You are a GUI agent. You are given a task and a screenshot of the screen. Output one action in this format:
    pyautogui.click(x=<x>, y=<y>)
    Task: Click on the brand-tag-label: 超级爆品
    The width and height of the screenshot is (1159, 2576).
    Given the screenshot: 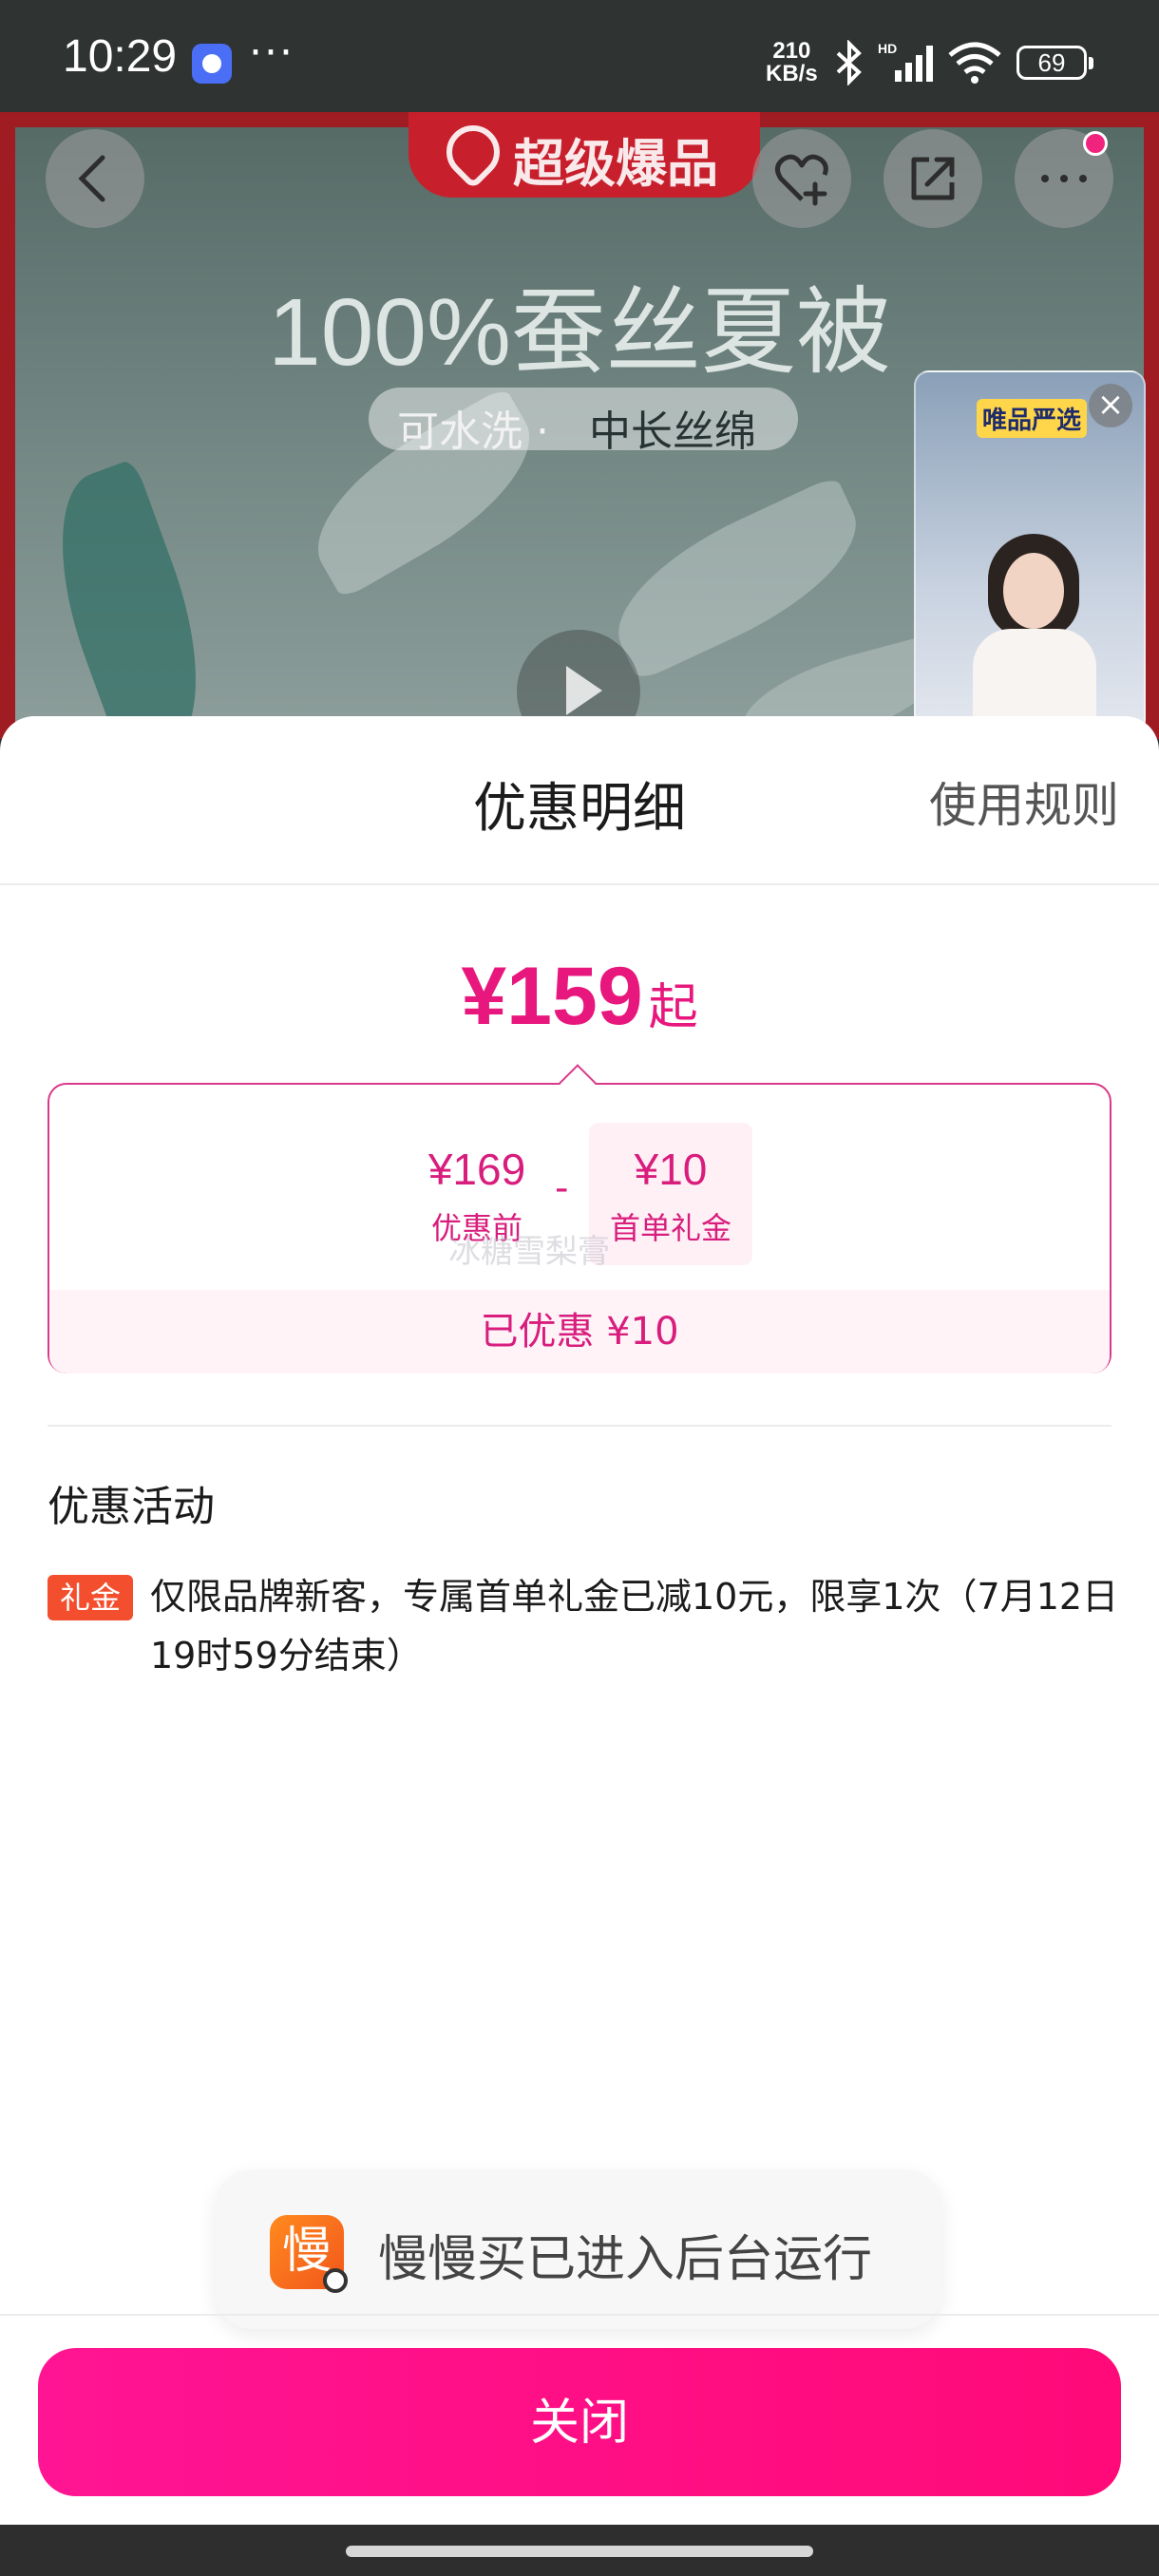 What is the action you would take?
    pyautogui.click(x=615, y=164)
    